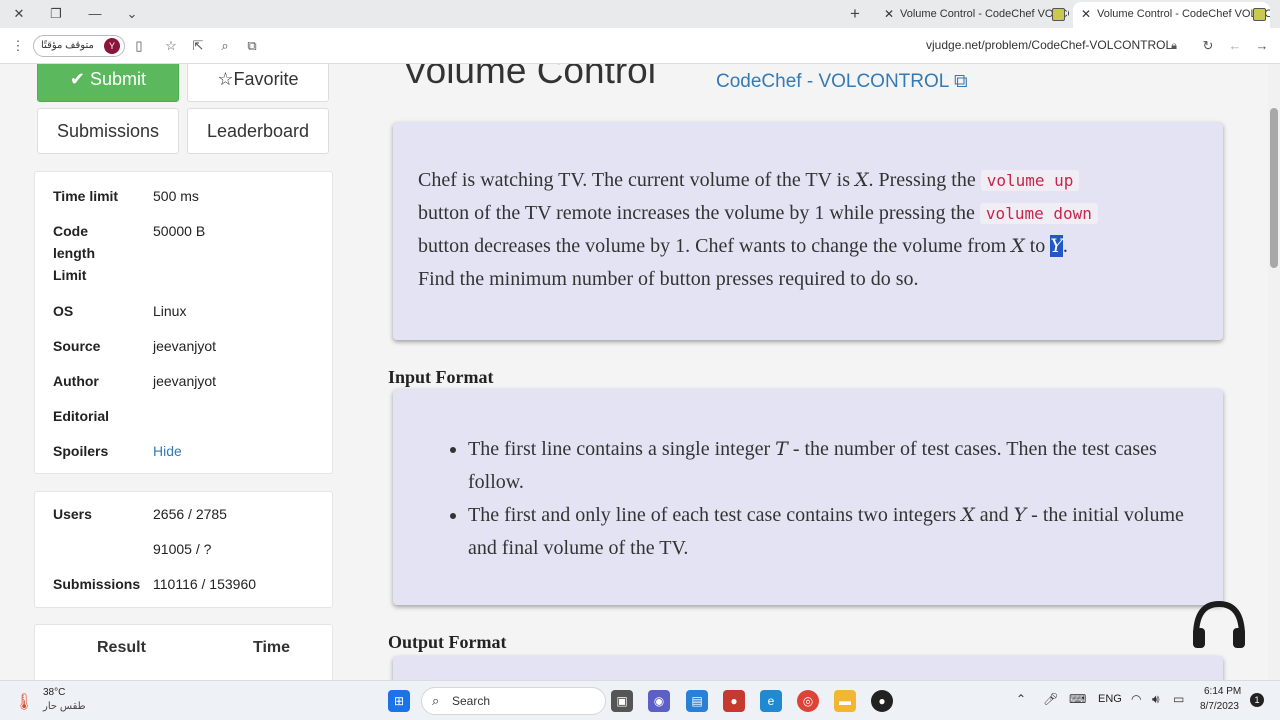  Describe the element at coordinates (734, 701) in the screenshot. I see `app-icon: ●` at that location.